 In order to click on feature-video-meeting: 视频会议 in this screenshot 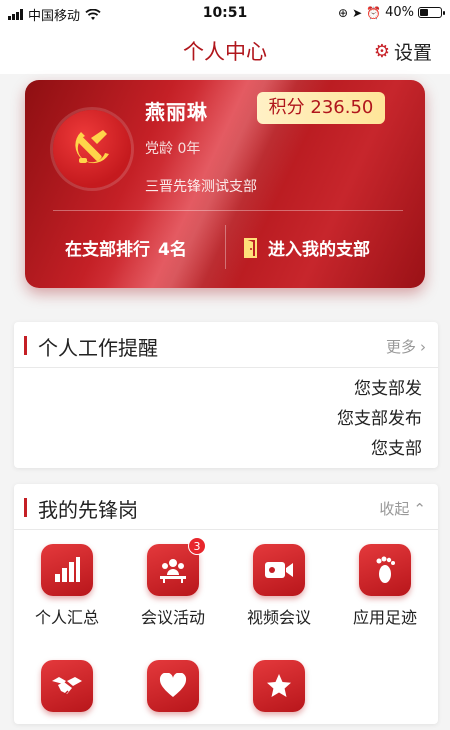, I will do `click(279, 586)`.